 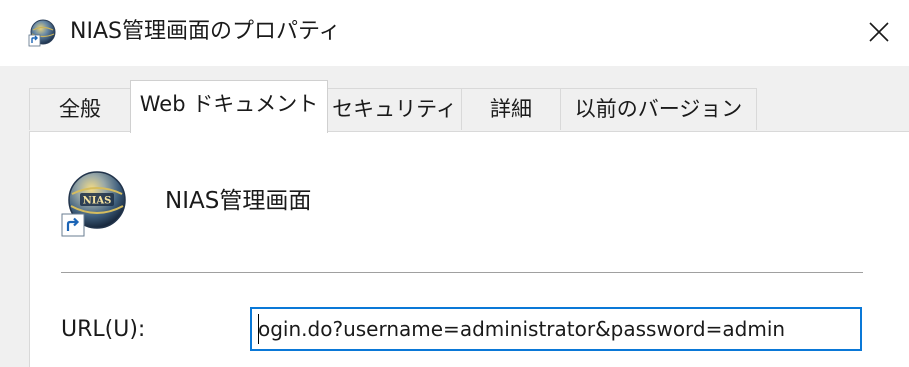 I want to click on document-name: NIAS管理画面, so click(x=238, y=201).